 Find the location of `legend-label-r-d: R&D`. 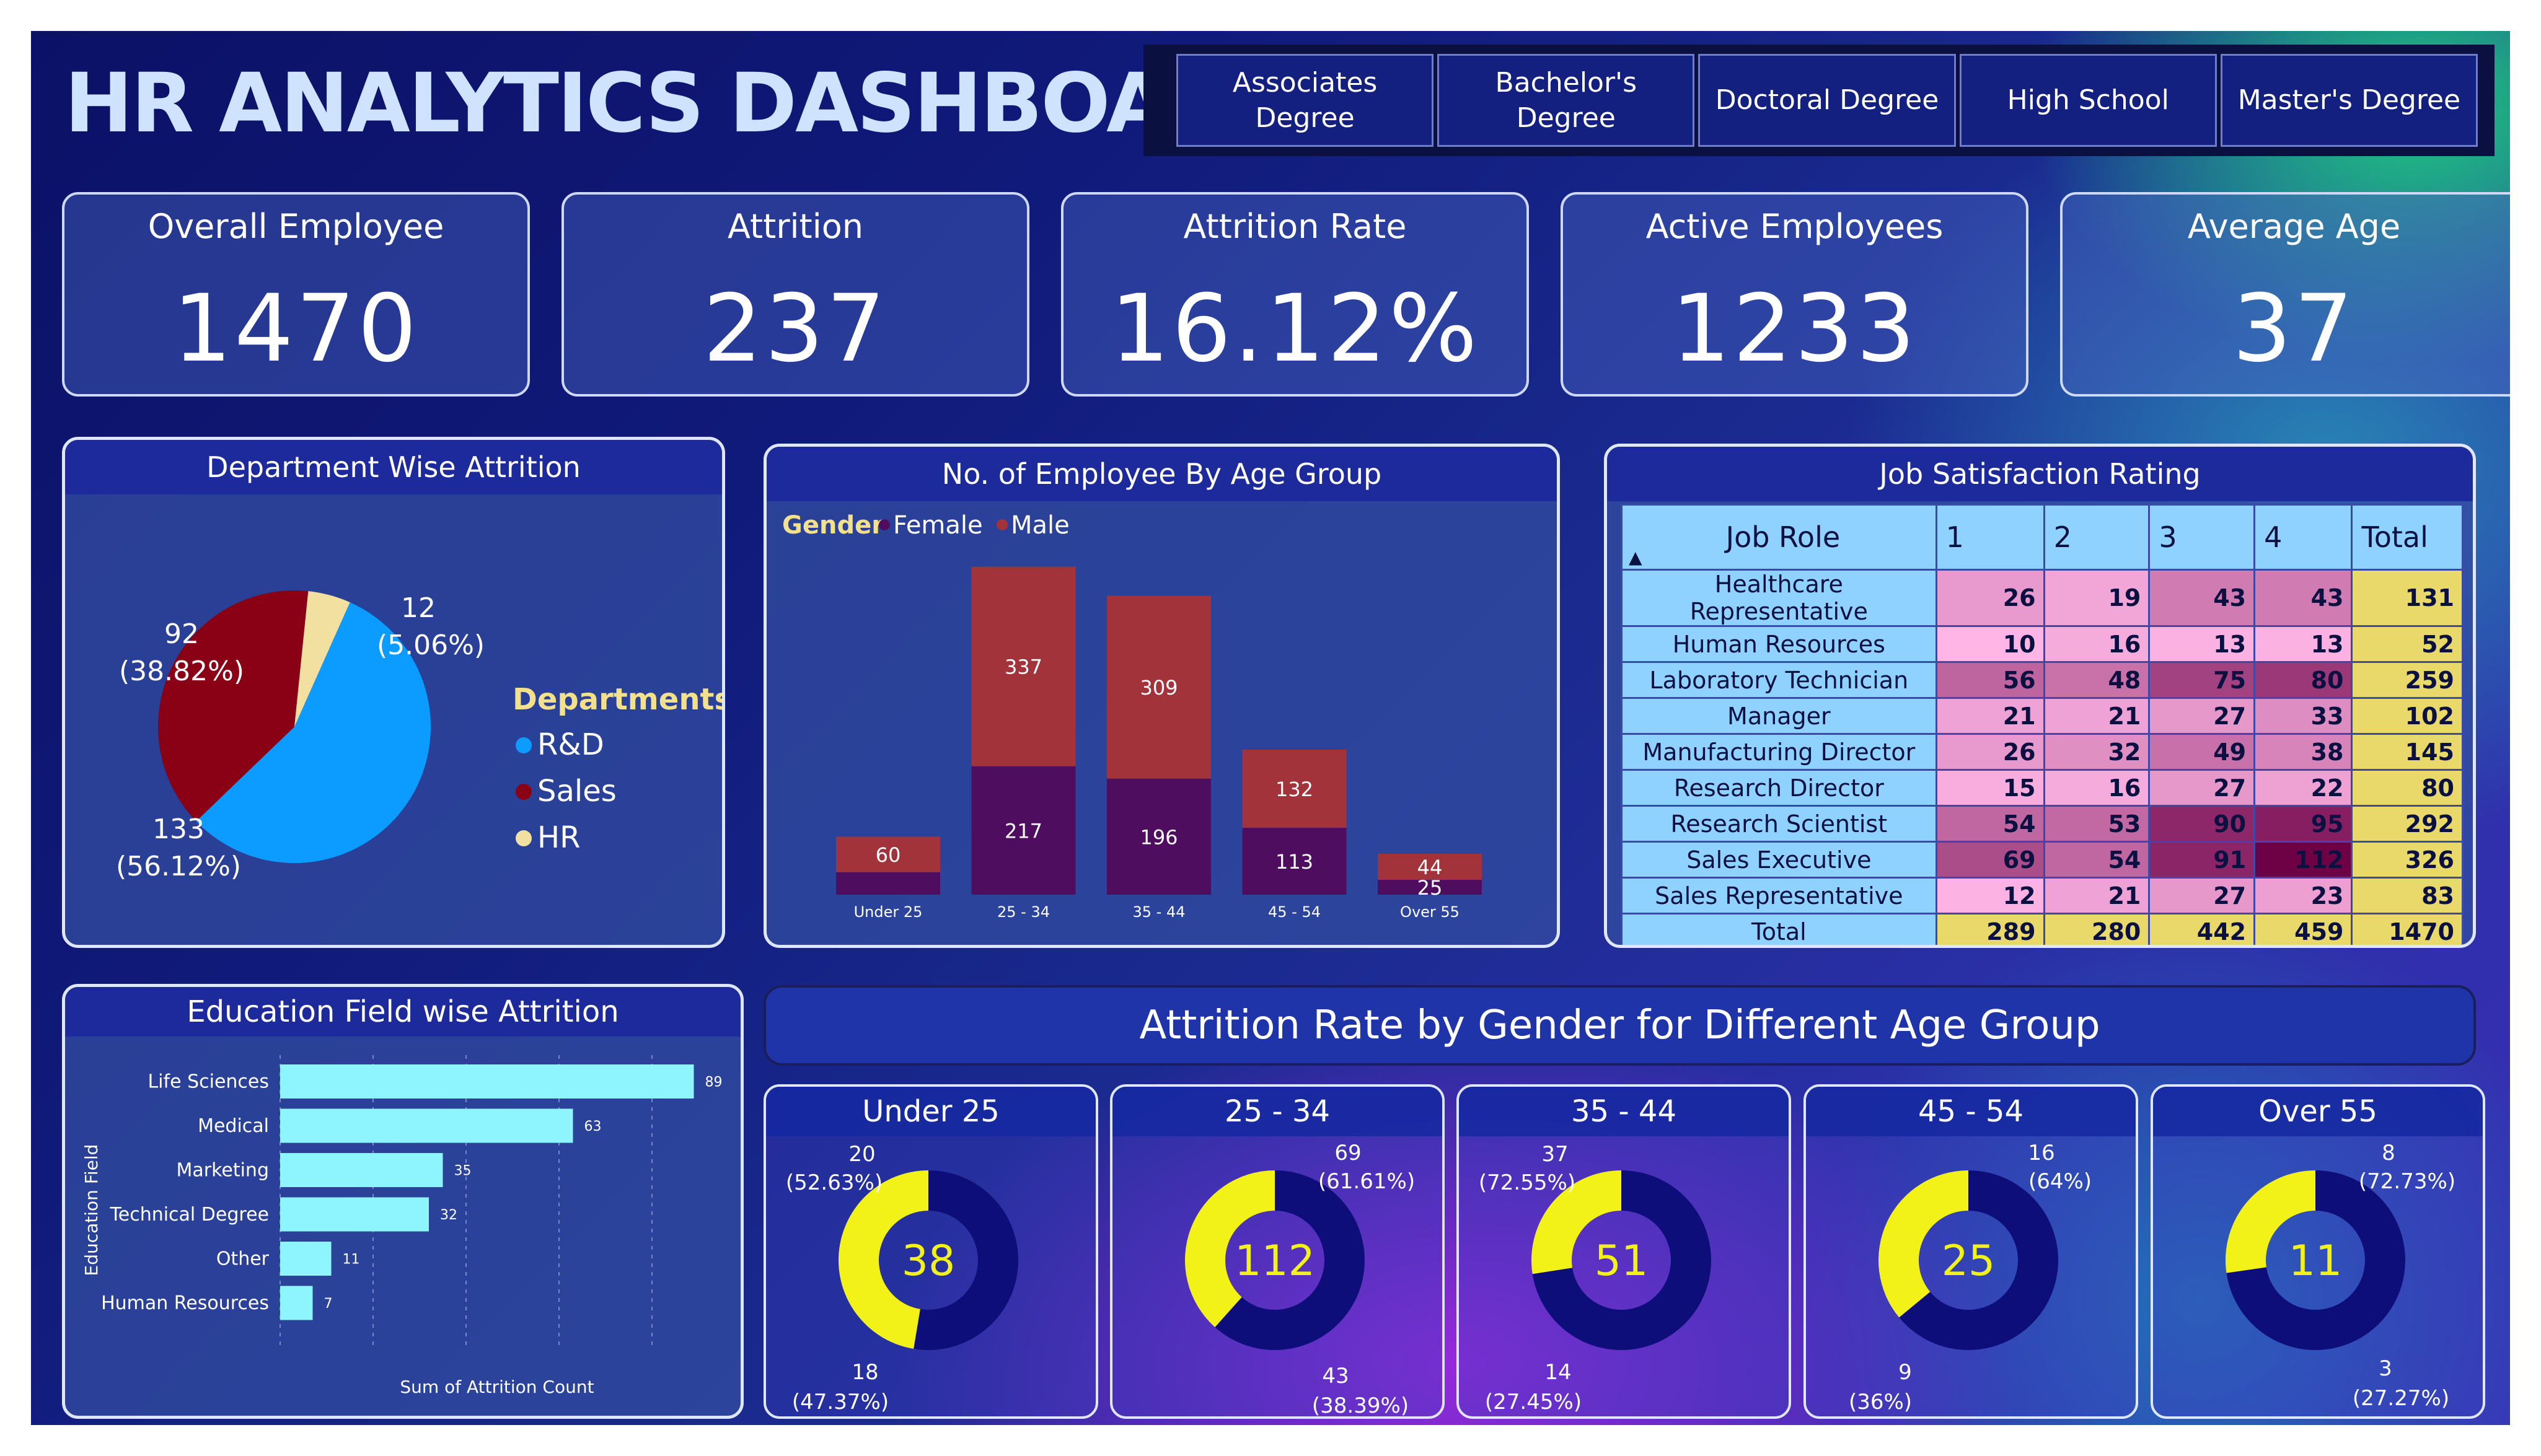

legend-label-r-d: R&D is located at coordinates (570, 745).